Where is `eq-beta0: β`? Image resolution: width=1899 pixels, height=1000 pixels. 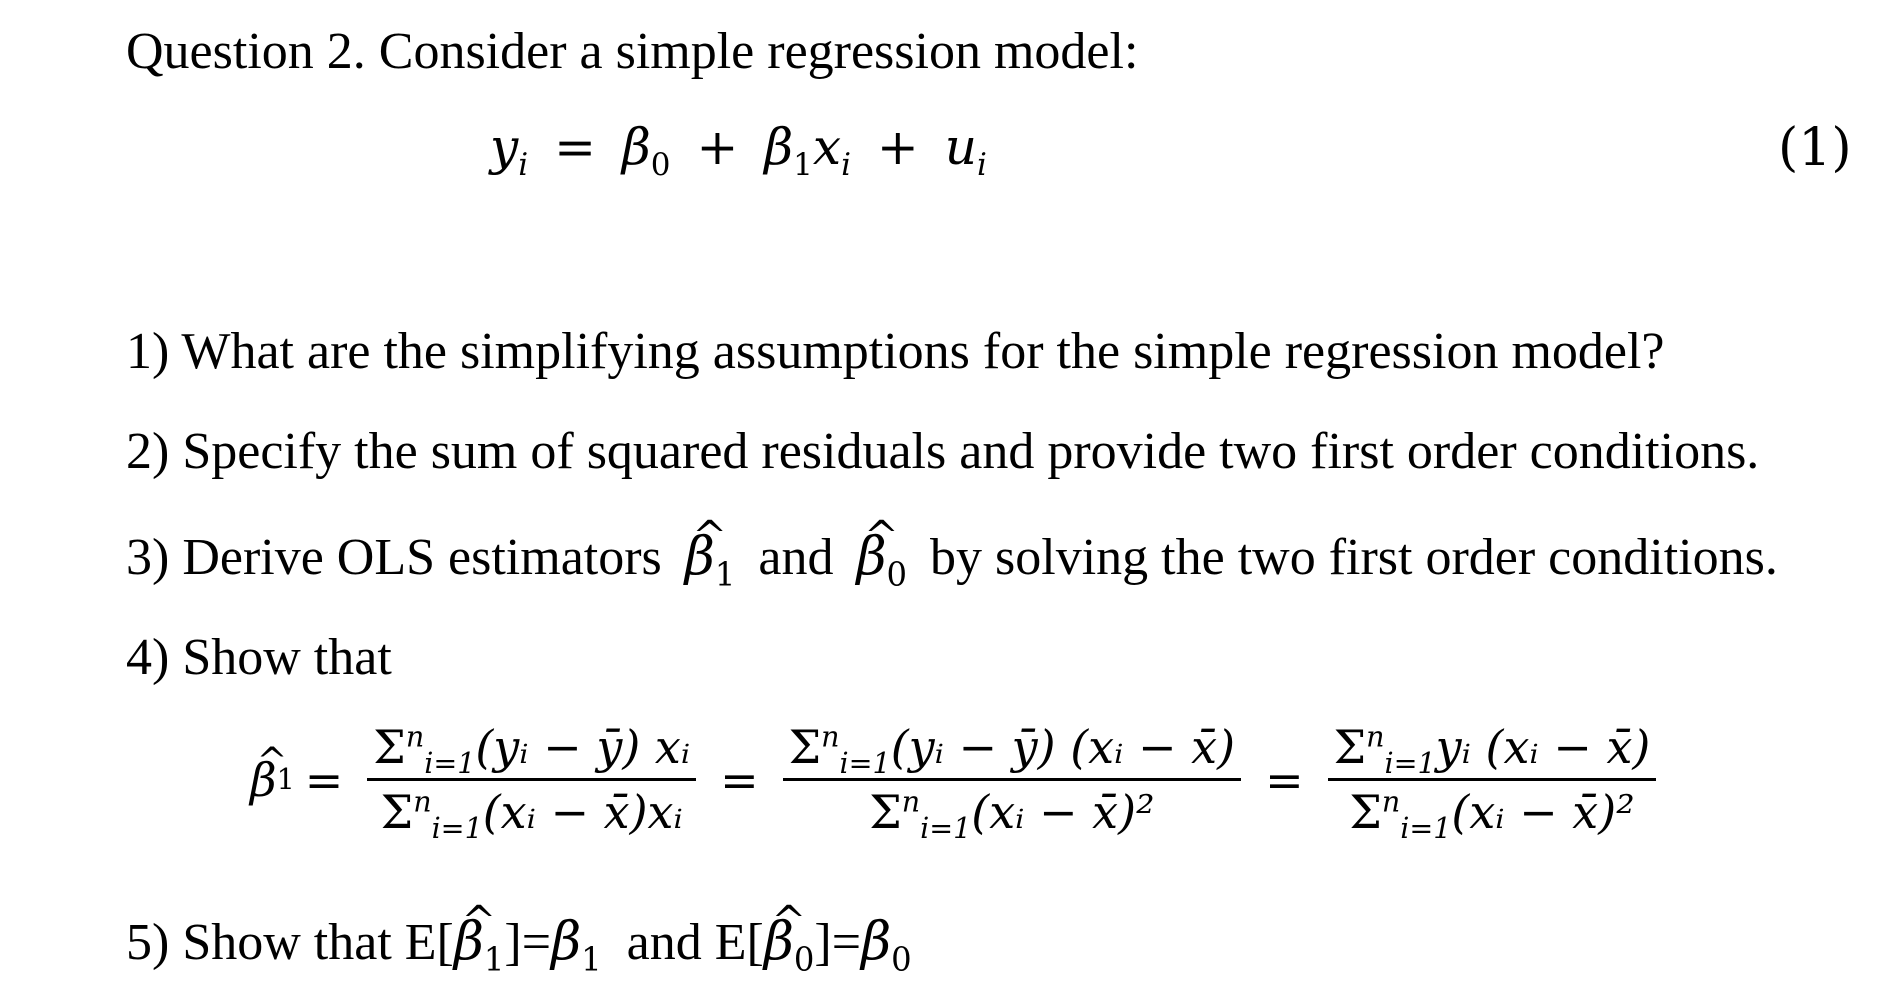
eq-beta0: β is located at coordinates (636, 147).